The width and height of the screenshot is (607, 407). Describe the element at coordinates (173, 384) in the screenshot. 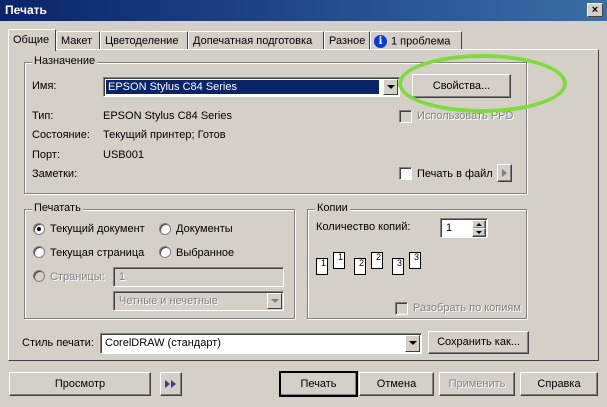

I see `double-arrow-right-icon-part` at that location.